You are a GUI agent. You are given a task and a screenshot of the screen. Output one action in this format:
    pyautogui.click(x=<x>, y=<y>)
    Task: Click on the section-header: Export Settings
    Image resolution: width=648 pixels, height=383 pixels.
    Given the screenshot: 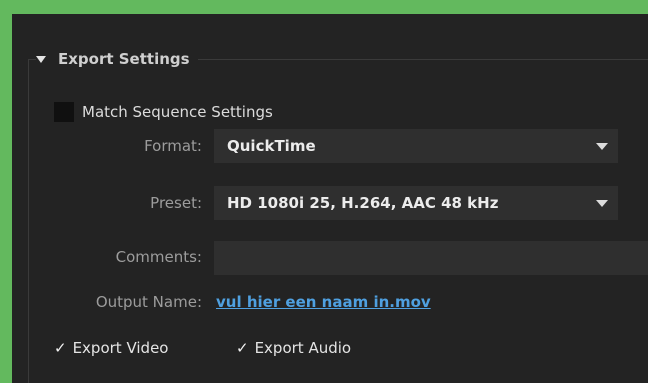 What is the action you would take?
    pyautogui.click(x=117, y=59)
    